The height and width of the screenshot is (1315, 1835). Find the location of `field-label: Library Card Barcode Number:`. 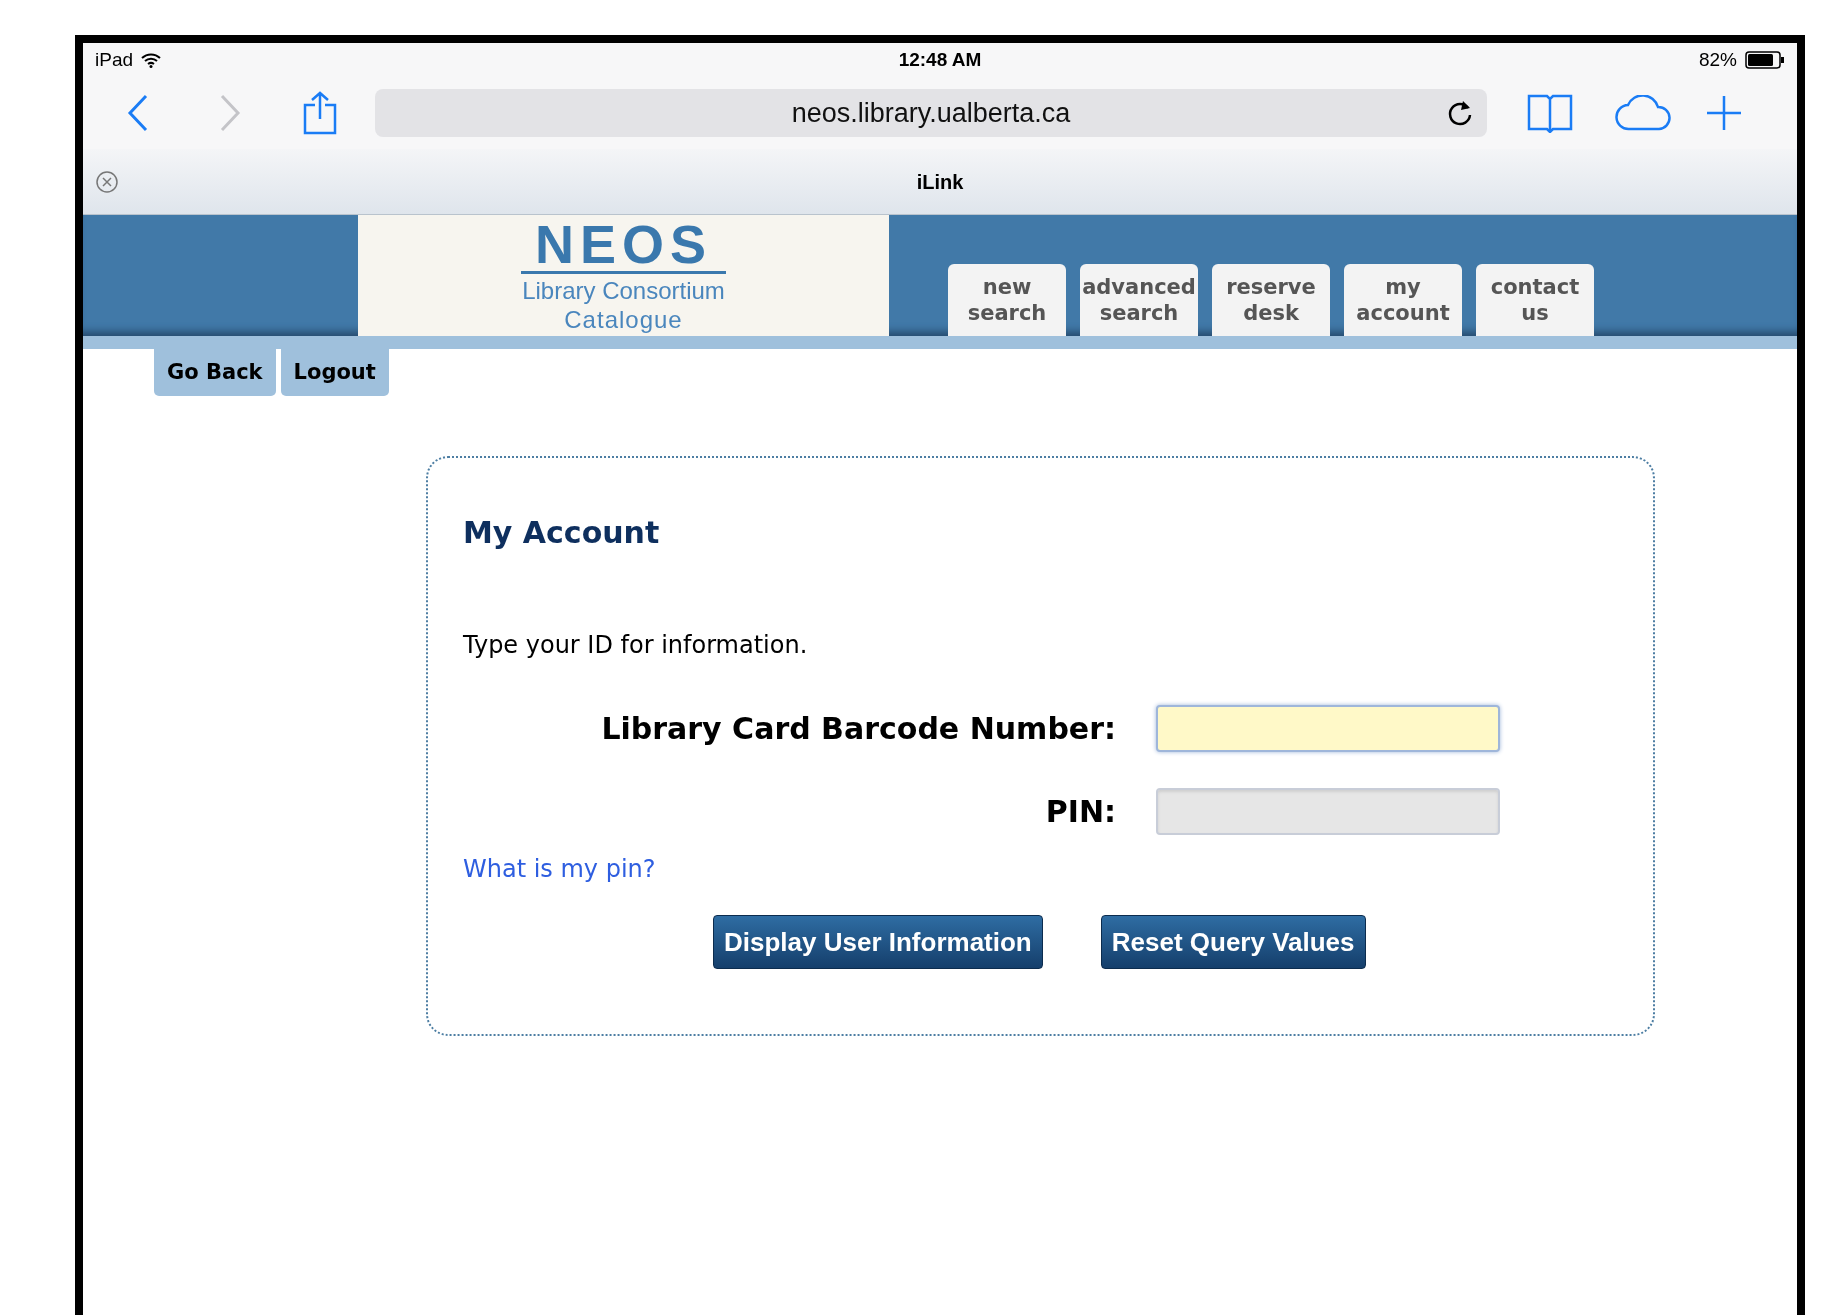

field-label: Library Card Barcode Number: is located at coordinates (858, 729).